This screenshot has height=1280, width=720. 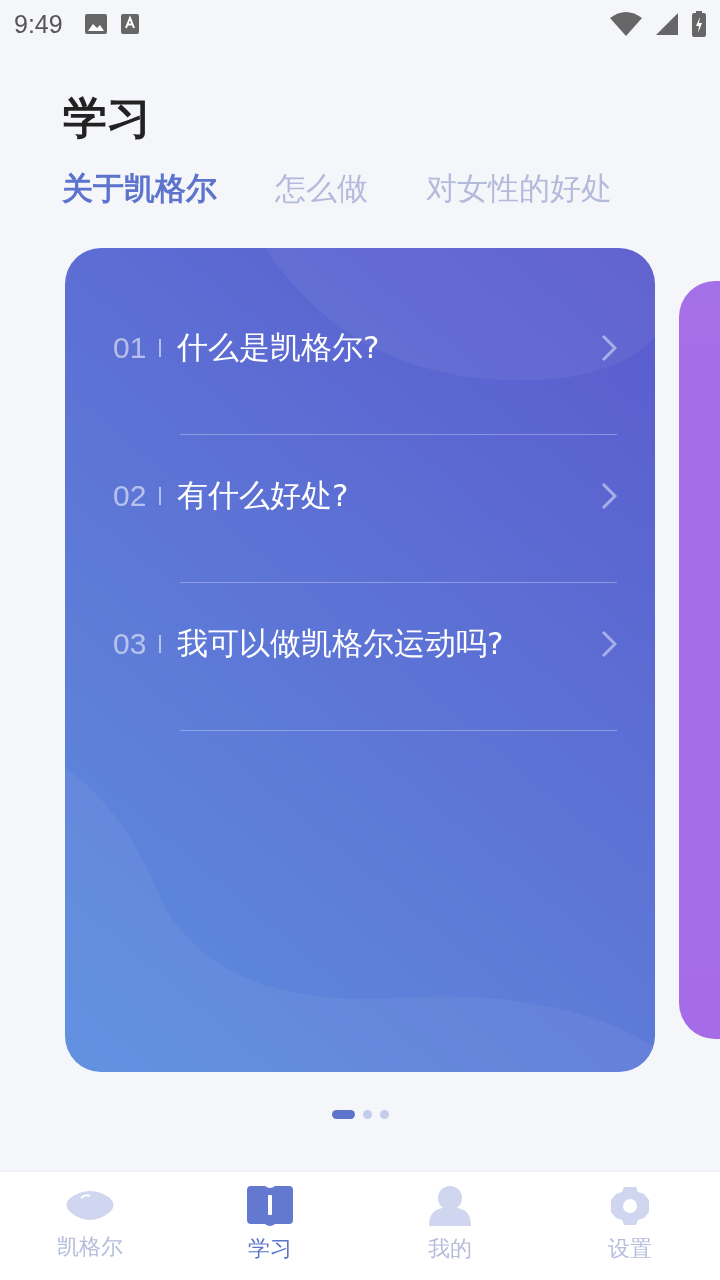 I want to click on question-number: 02, so click(x=130, y=495).